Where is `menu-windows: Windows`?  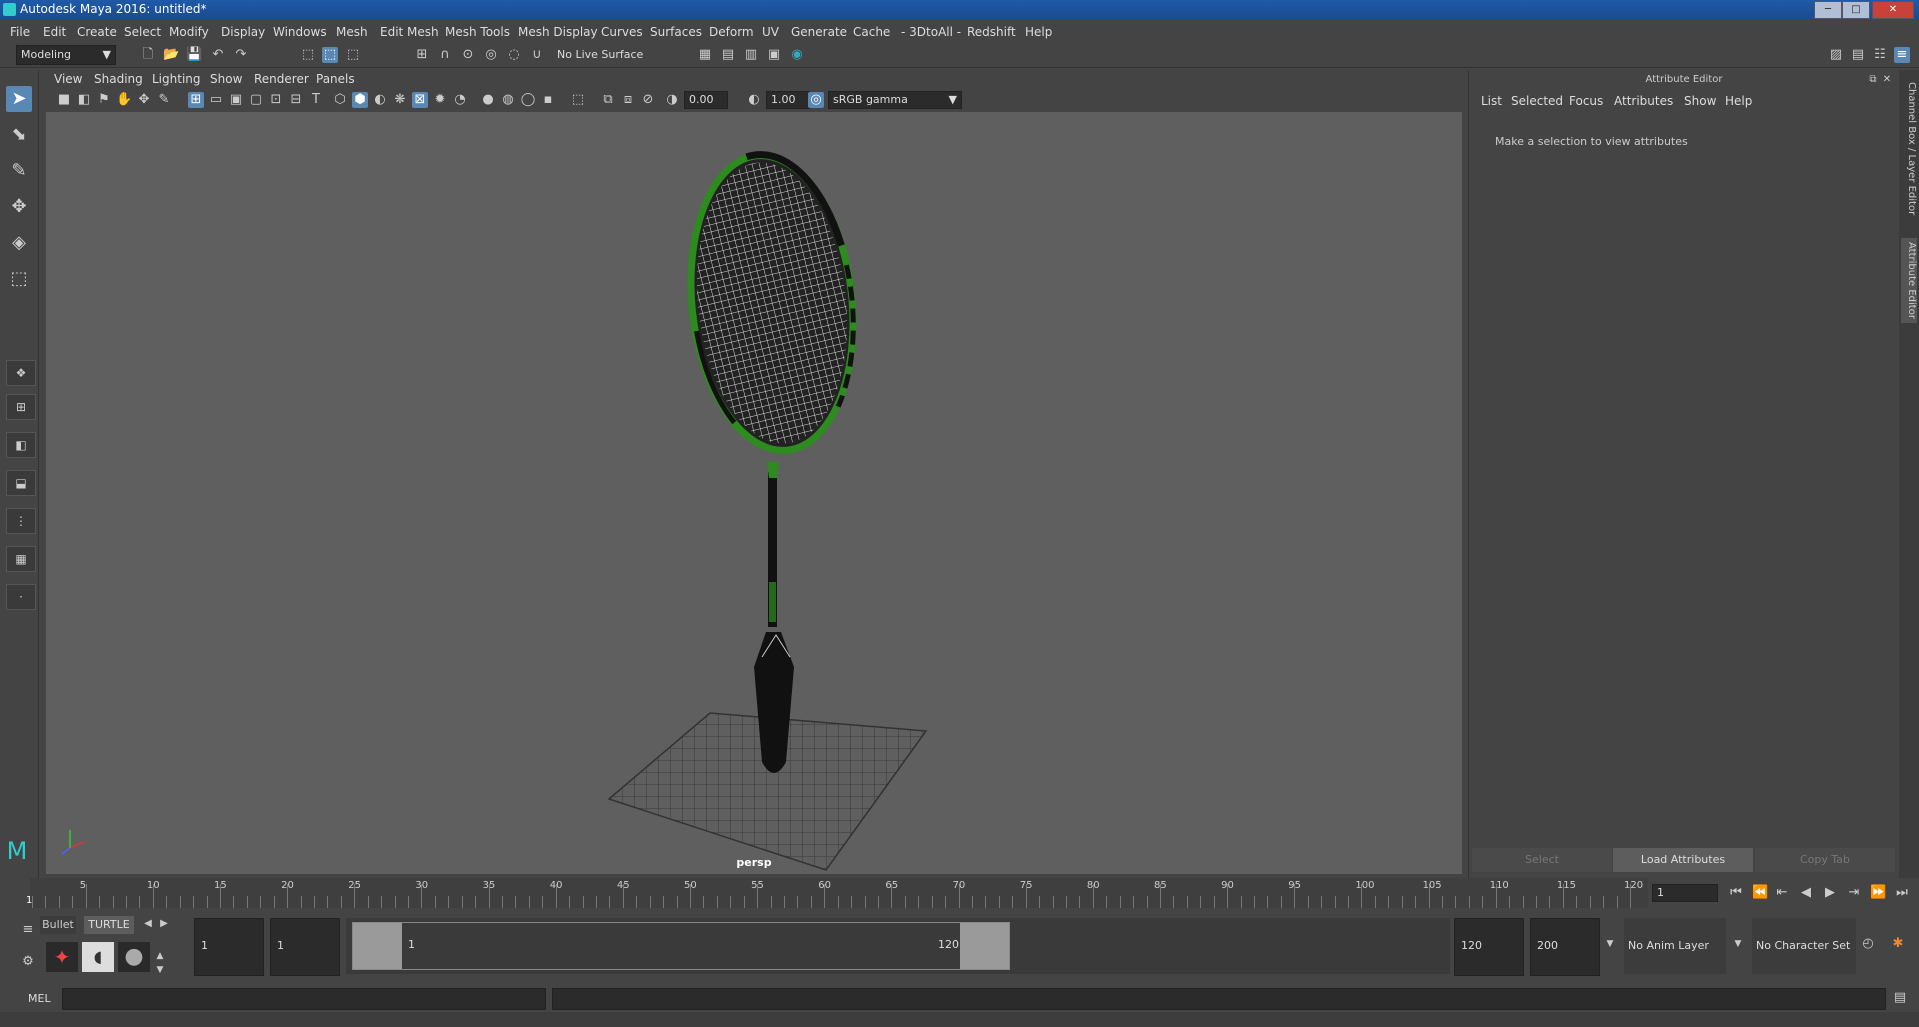
menu-windows: Windows is located at coordinates (300, 32).